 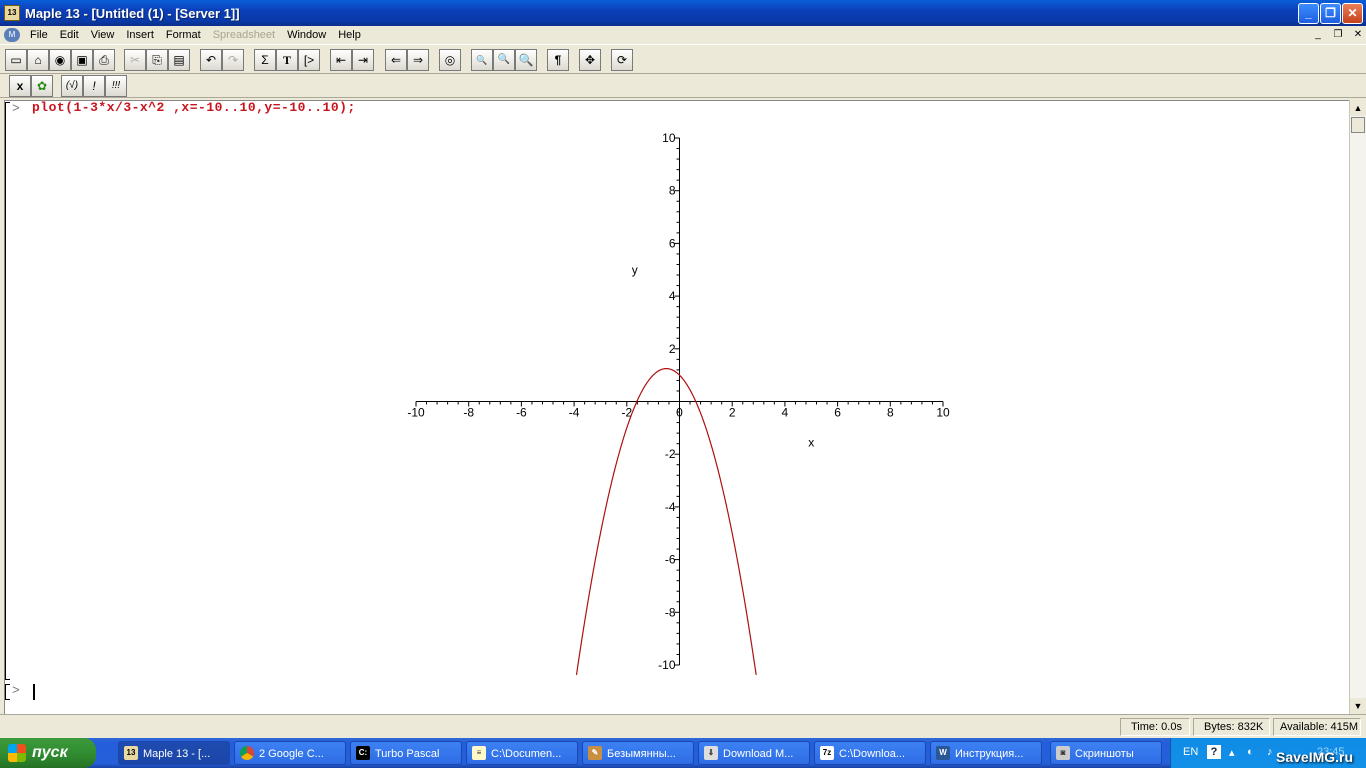 I want to click on redo-icon: ↷, so click(x=233, y=60).